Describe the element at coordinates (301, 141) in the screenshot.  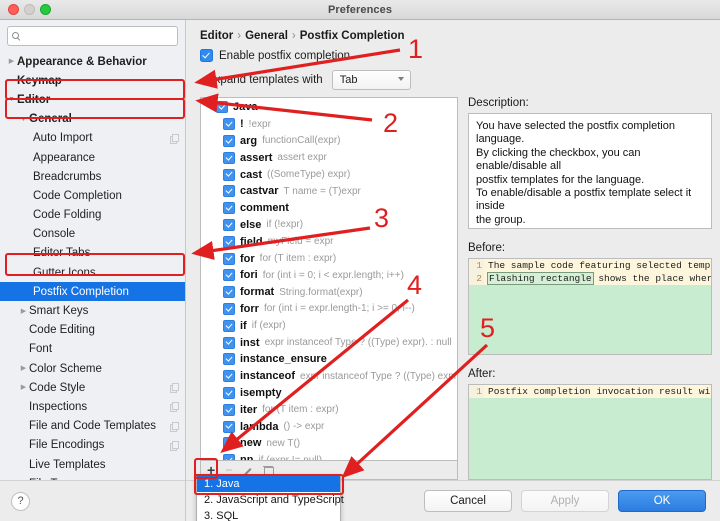
I see `template-description: functionCall(expr)` at that location.